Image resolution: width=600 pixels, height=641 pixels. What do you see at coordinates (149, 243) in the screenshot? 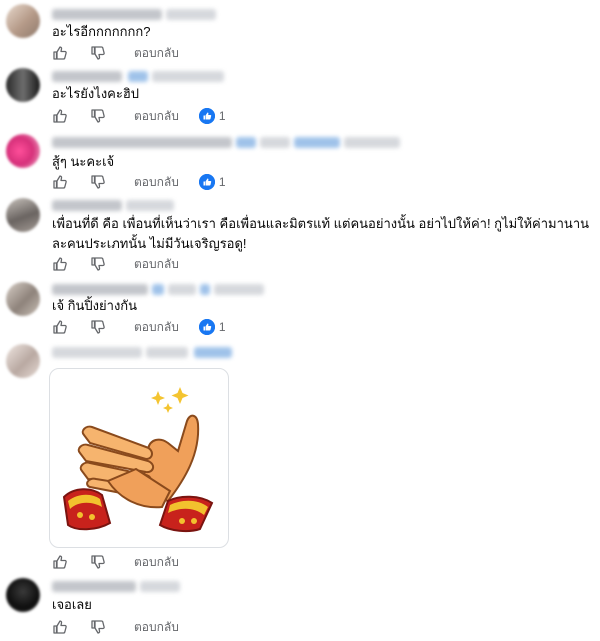
I see `comment-text-line-2: ละคนประเภทนั้น ไม่มีวันเจริญรอดู!` at bounding box center [149, 243].